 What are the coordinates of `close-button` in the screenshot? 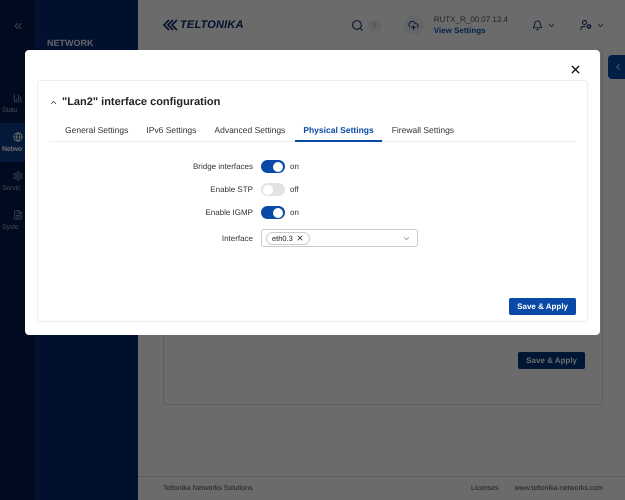 It's located at (575, 69).